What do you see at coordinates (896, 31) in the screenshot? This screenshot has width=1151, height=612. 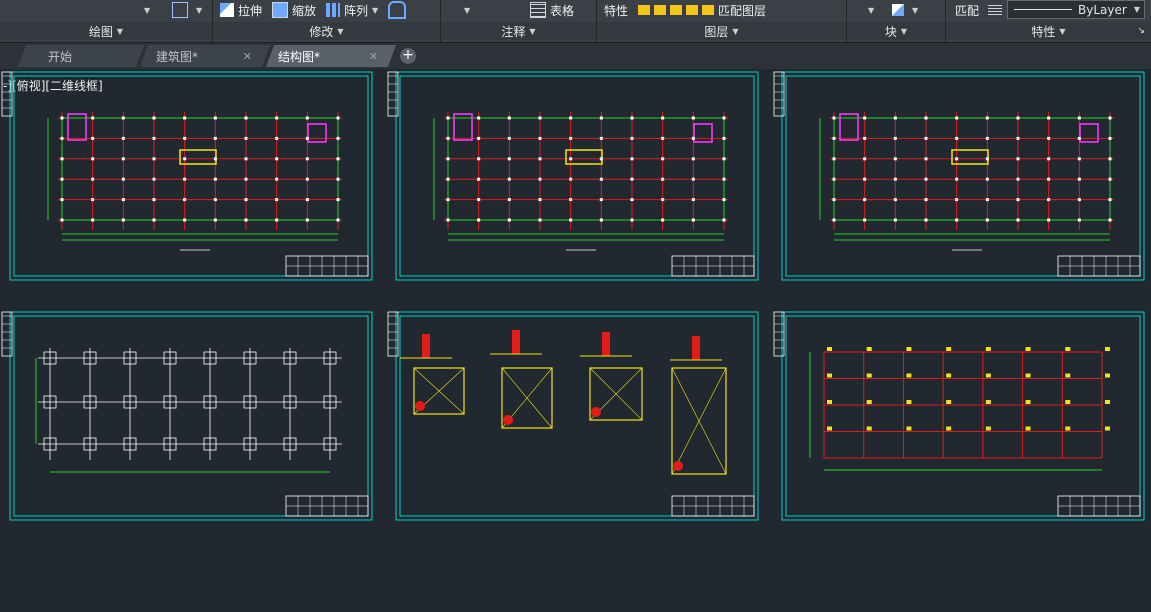 I see `panel-title-block: 块 ▼` at bounding box center [896, 31].